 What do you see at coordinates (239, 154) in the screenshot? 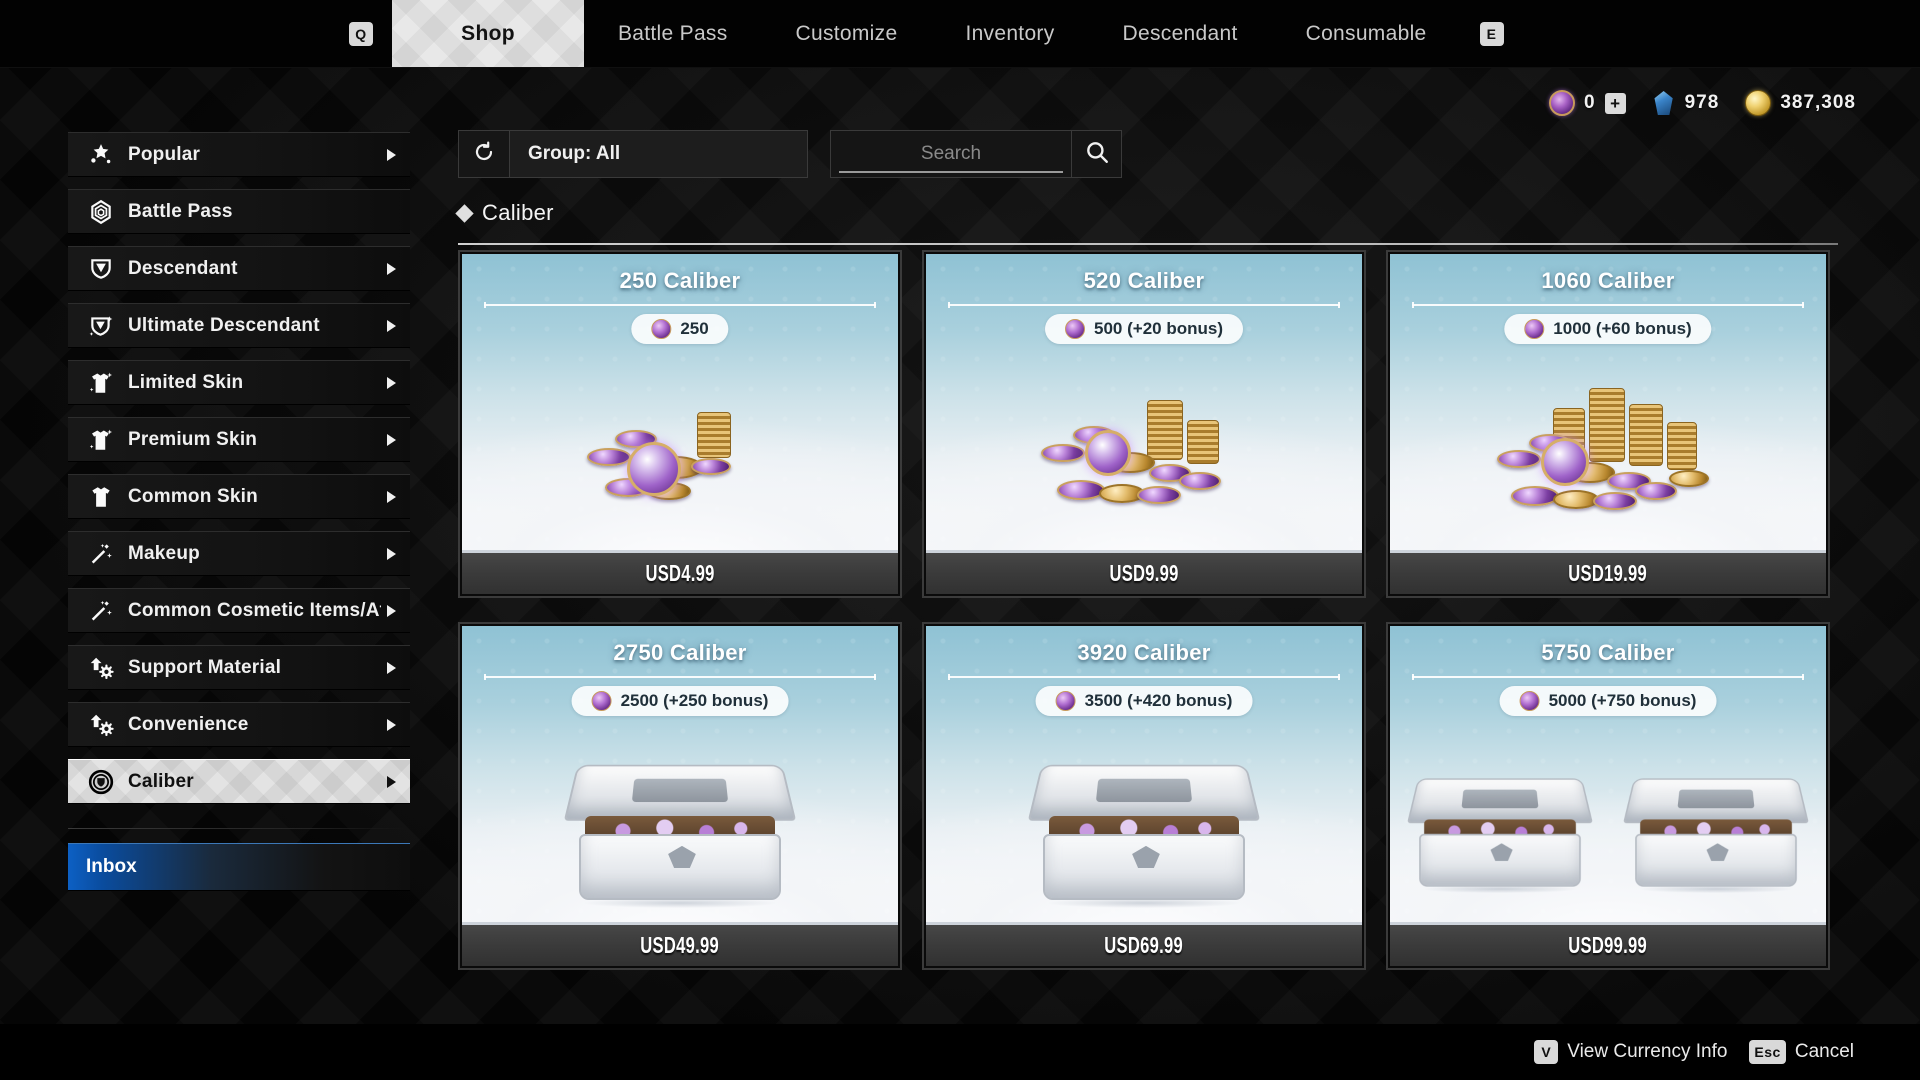
I see `sidebar-item-popular: Popular` at bounding box center [239, 154].